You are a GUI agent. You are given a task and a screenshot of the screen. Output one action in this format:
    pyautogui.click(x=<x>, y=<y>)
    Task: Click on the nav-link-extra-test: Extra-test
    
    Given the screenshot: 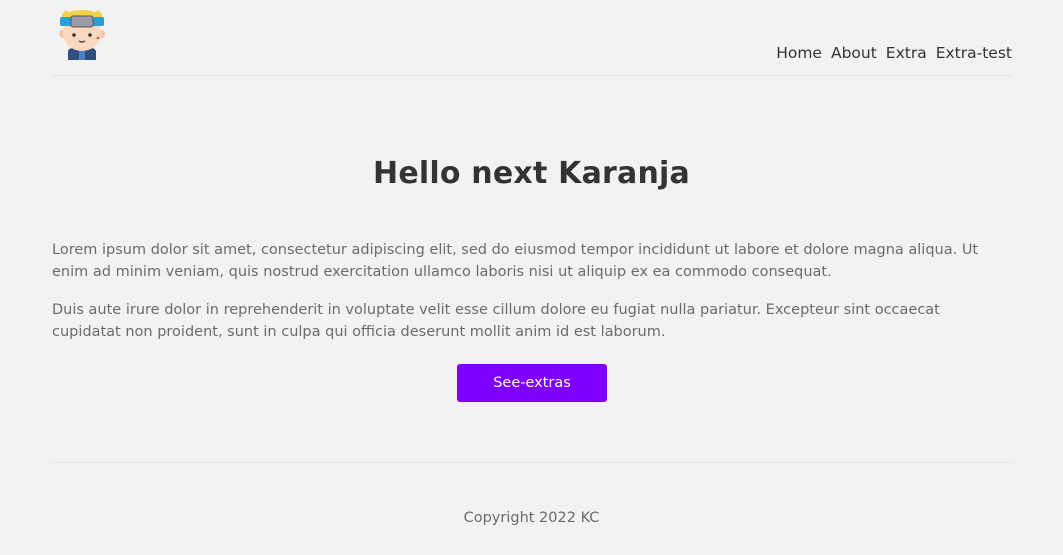 What is the action you would take?
    pyautogui.click(x=974, y=53)
    